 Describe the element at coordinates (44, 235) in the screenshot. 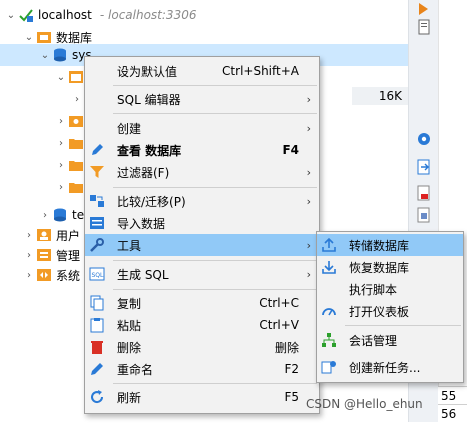

I see `users-icon` at that location.